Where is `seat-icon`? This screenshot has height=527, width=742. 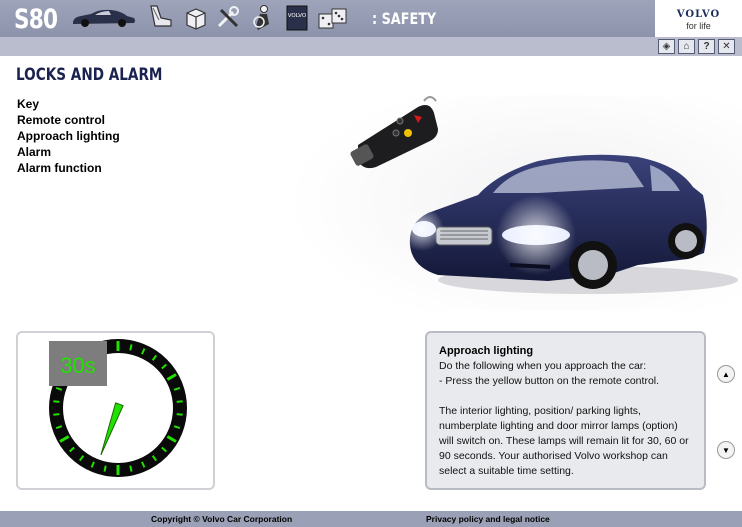
seat-icon is located at coordinates (160, 18).